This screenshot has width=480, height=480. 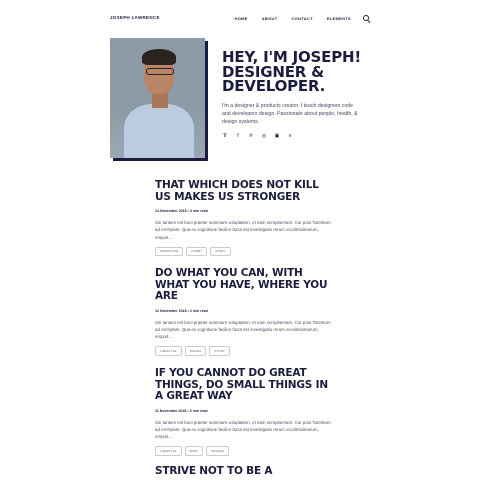 I want to click on post-meta: 11 November 2018 • 3 min read, so click(x=181, y=410).